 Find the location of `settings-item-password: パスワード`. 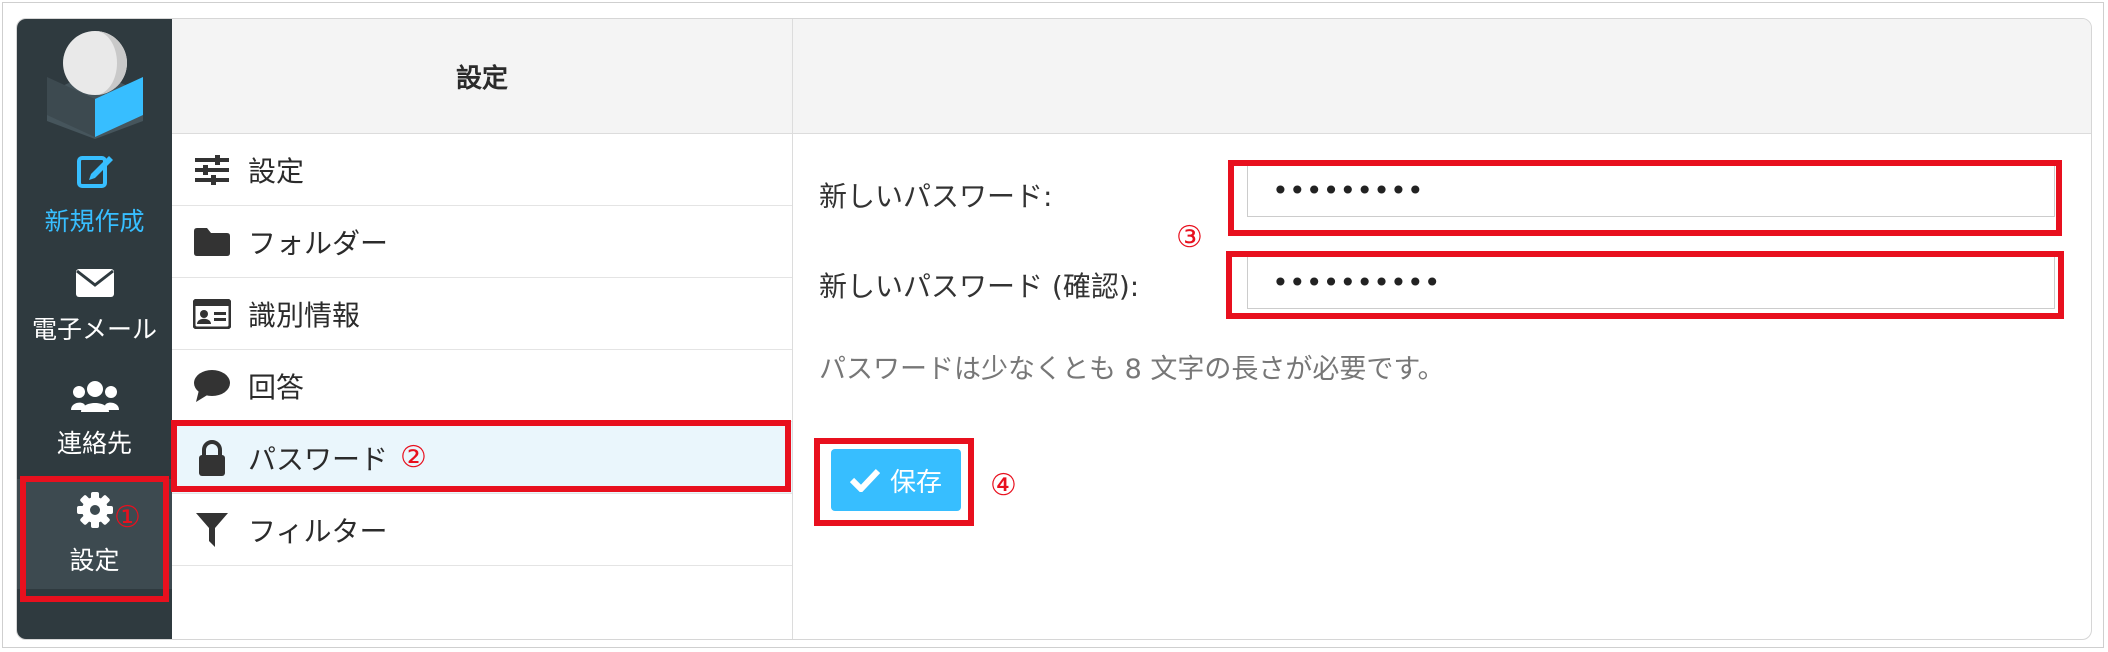

settings-item-password: パスワード is located at coordinates (482, 458).